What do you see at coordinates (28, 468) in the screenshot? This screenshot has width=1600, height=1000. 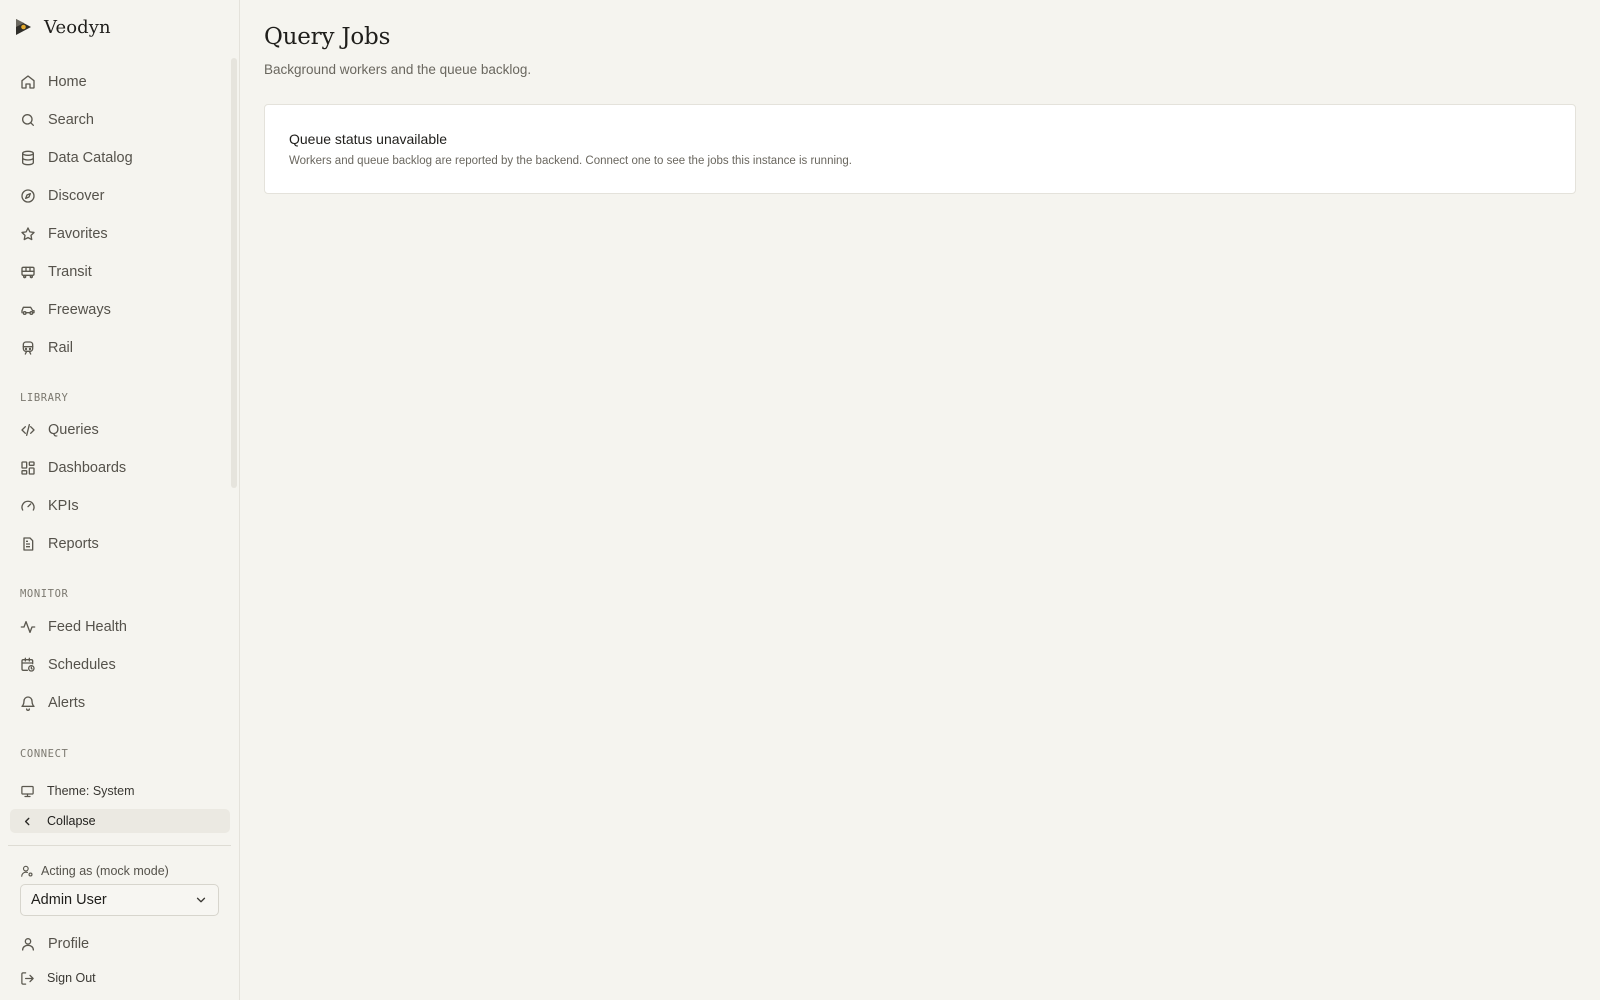 I see `dashboard-icon` at bounding box center [28, 468].